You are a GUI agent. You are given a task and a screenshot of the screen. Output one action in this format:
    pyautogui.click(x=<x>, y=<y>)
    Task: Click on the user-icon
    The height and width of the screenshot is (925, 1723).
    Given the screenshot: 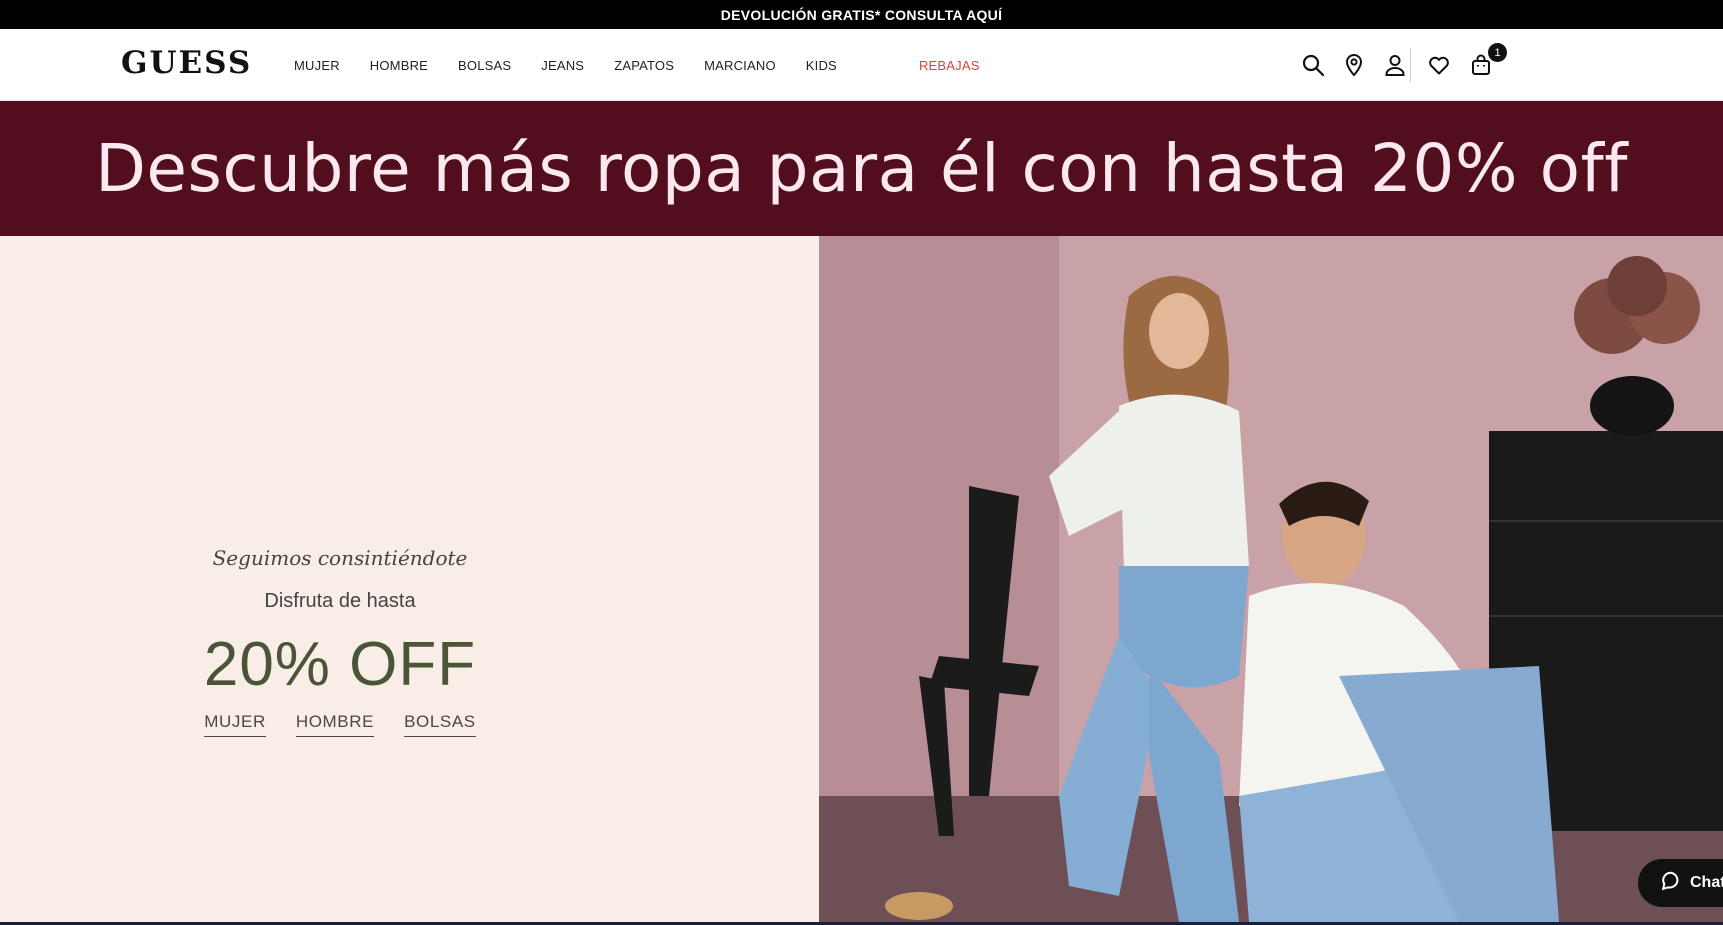 What is the action you would take?
    pyautogui.click(x=1395, y=65)
    